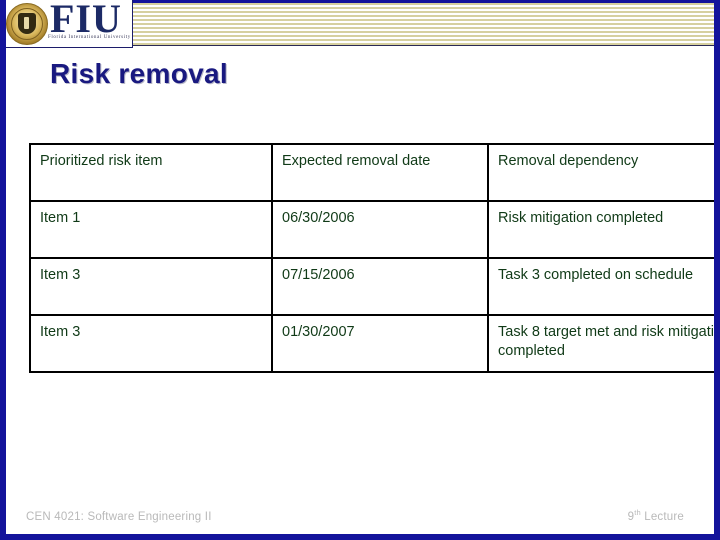 Image resolution: width=720 pixels, height=540 pixels. Describe the element at coordinates (139, 73) in the screenshot. I see `page-title: Risk removal` at that location.